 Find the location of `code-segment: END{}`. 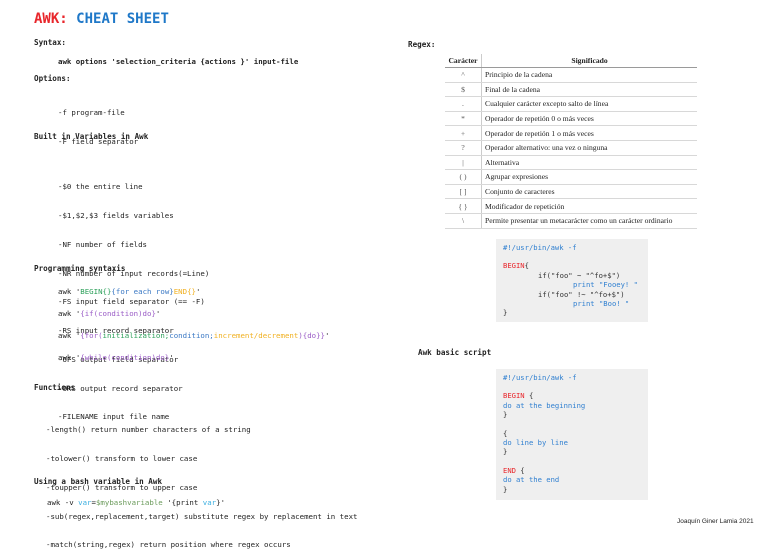

code-segment: END{} is located at coordinates (184, 291).